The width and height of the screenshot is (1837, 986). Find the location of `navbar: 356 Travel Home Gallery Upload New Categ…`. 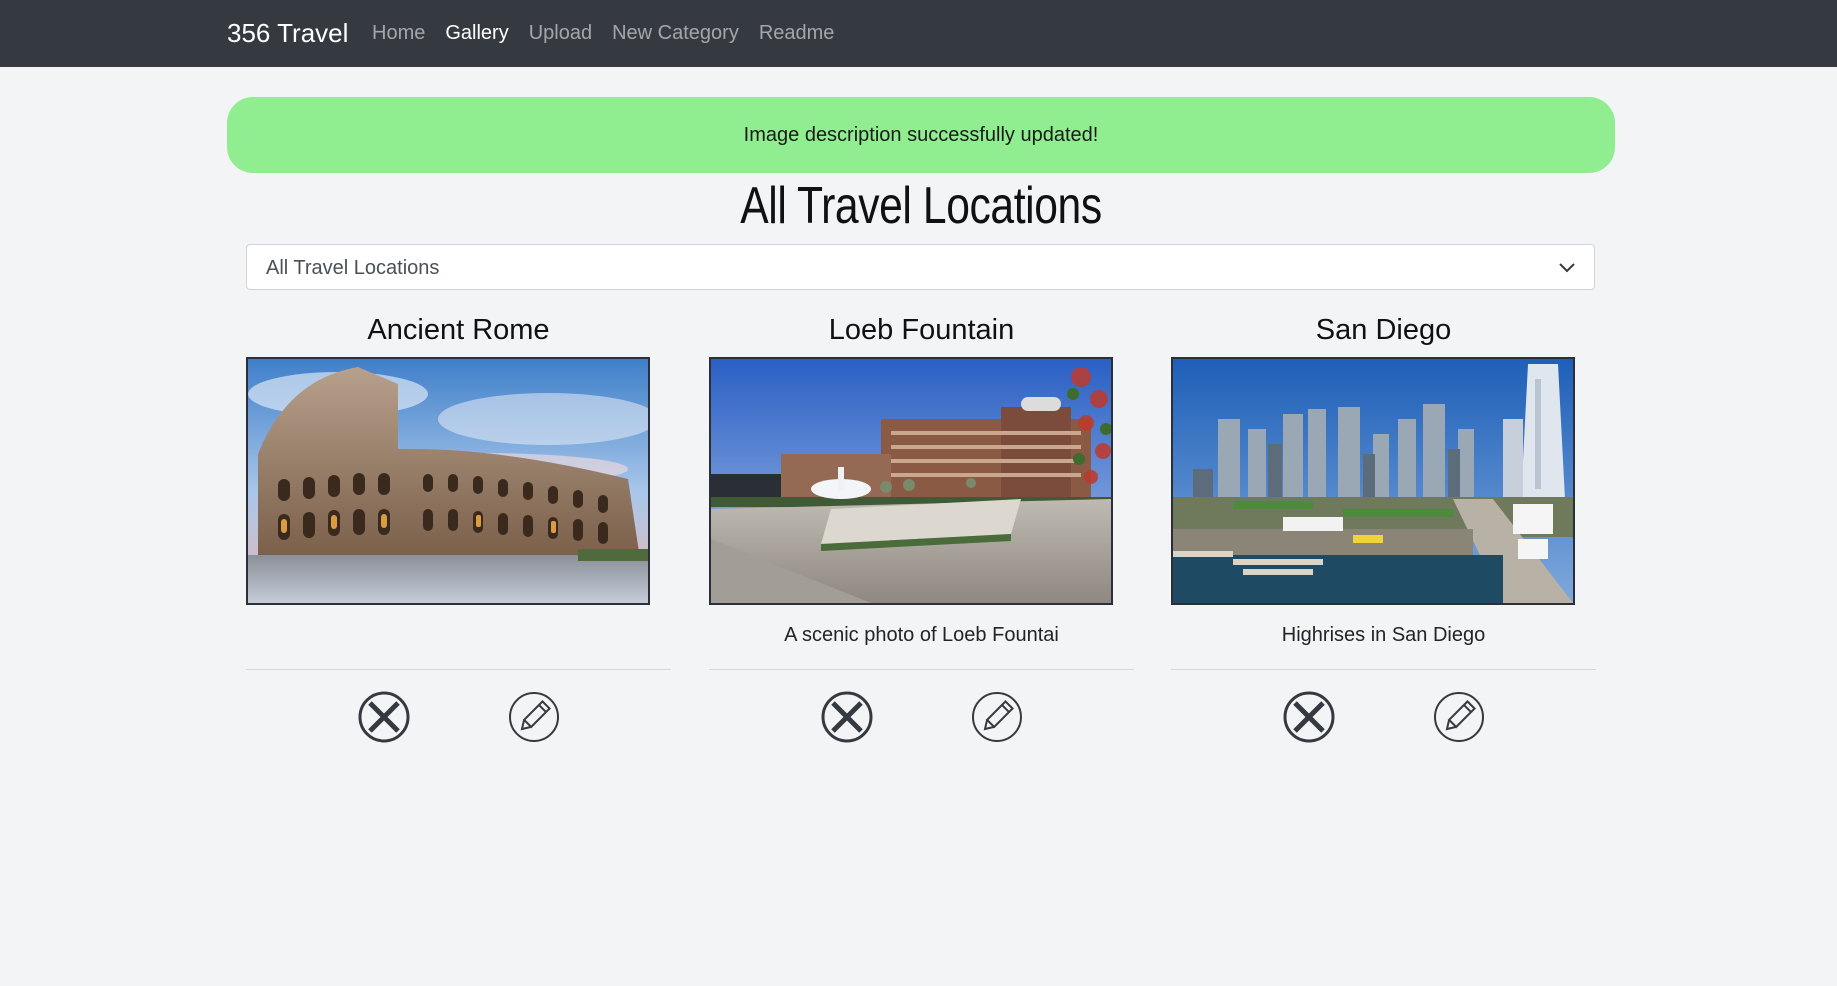

navbar: 356 Travel Home Gallery Upload New Categ… is located at coordinates (918, 33).